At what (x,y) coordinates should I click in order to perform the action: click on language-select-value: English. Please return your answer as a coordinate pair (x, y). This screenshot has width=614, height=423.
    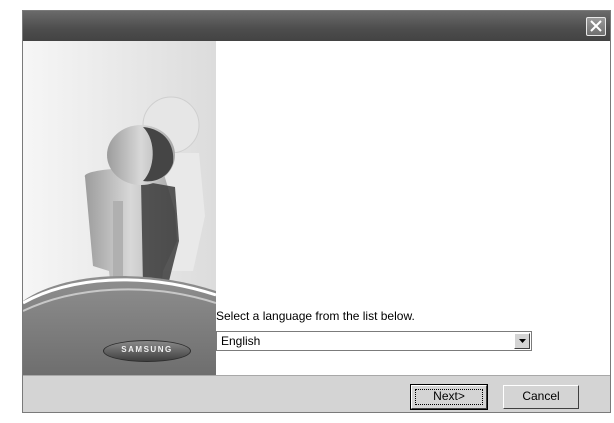
    Looking at the image, I should click on (241, 341).